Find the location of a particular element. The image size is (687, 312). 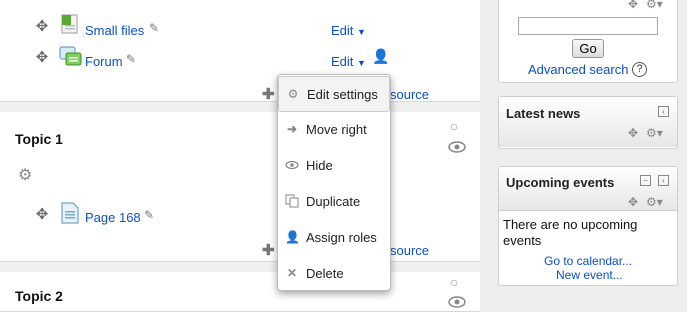

collapse-icon: − is located at coordinates (645, 180).